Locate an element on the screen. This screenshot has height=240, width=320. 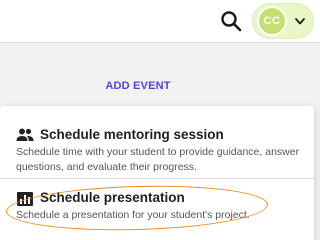
search-icon is located at coordinates (231, 21).